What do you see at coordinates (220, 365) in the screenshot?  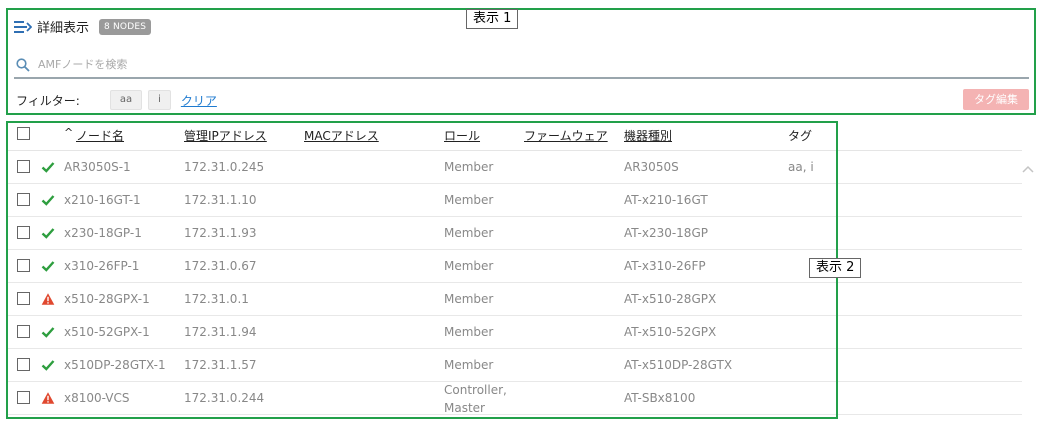 I see `cell-mgmt-ip: 172.31.1.57` at bounding box center [220, 365].